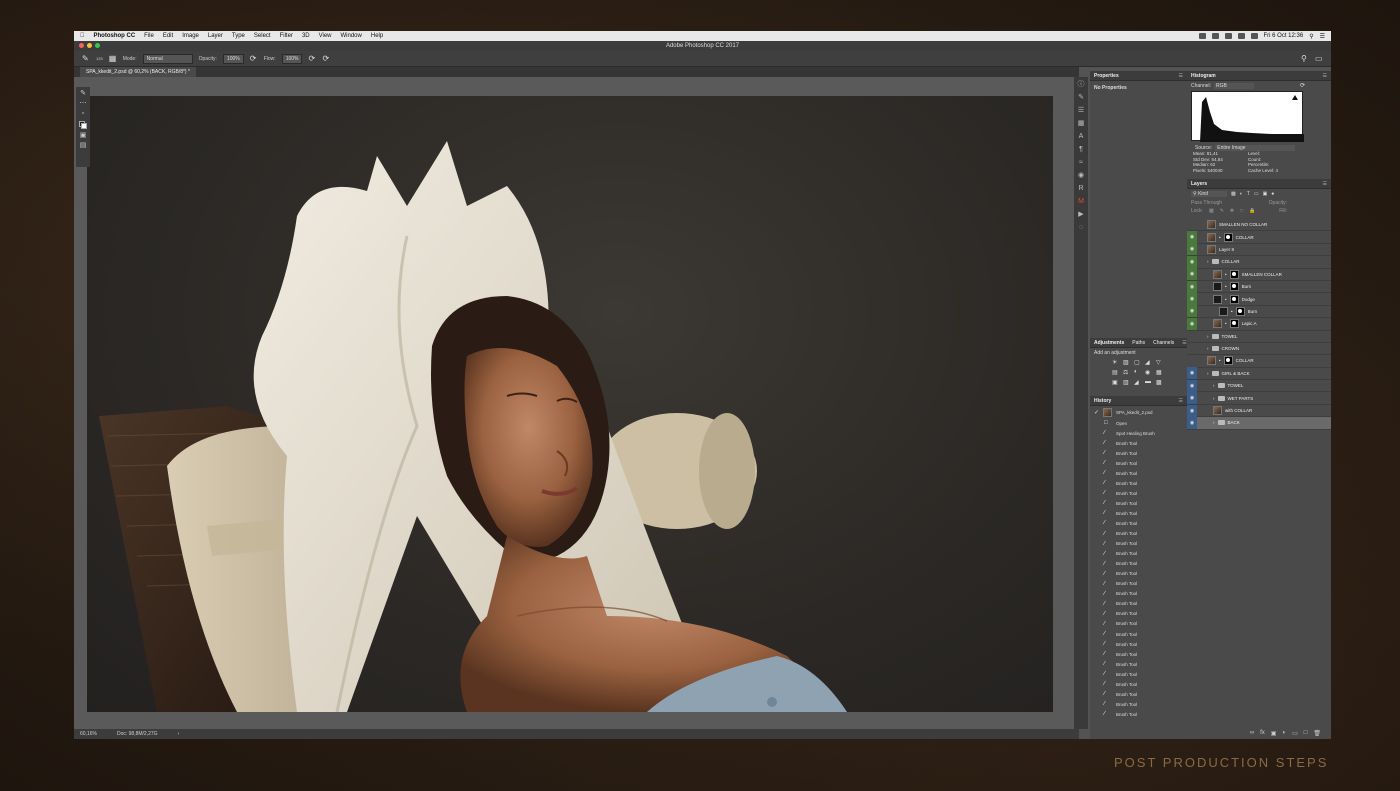 The width and height of the screenshot is (1400, 791). What do you see at coordinates (1265, 194) in the screenshot?
I see `filter-smart-icon: ▣` at bounding box center [1265, 194].